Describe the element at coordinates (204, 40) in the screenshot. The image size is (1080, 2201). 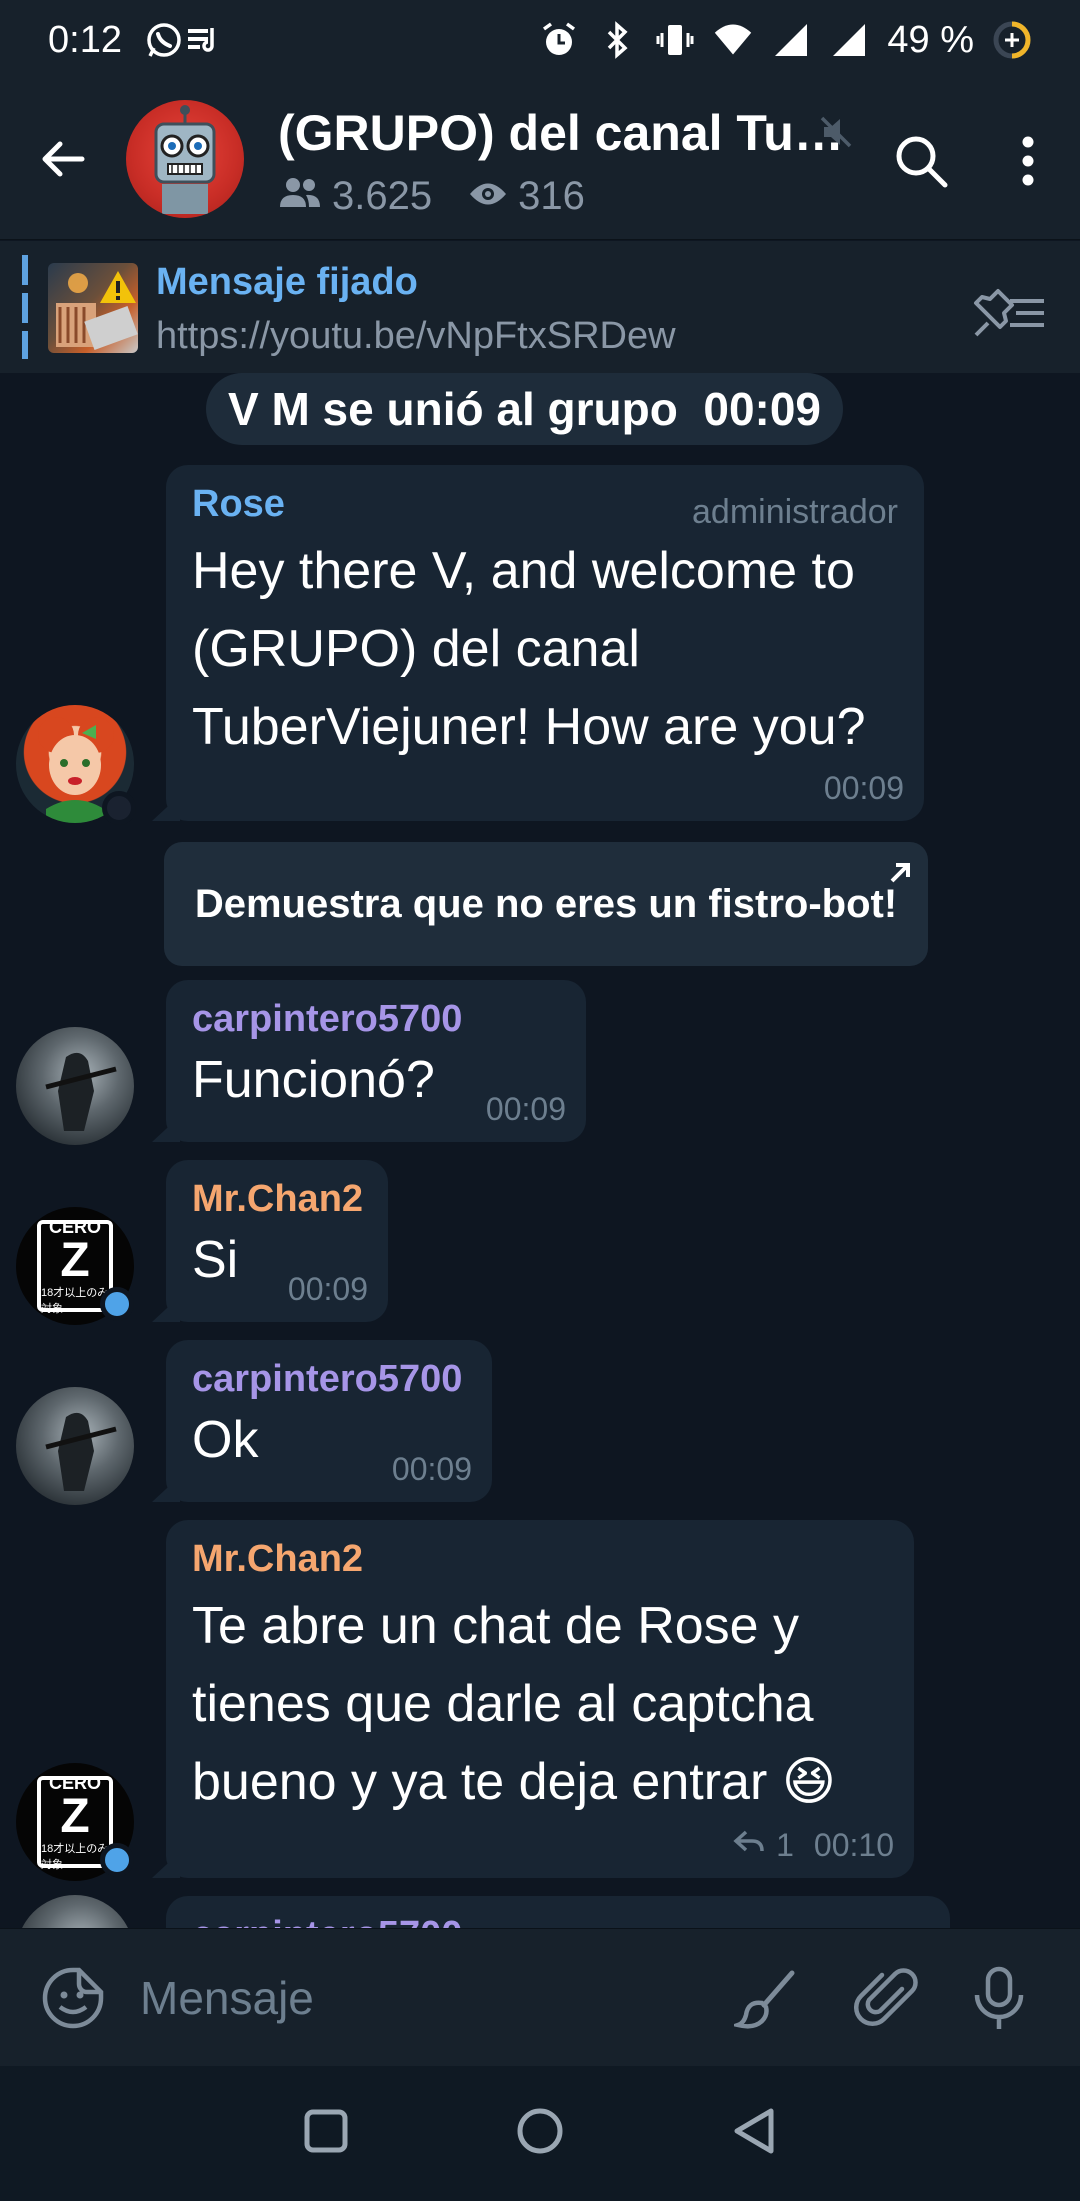
I see `music-list-icon` at that location.